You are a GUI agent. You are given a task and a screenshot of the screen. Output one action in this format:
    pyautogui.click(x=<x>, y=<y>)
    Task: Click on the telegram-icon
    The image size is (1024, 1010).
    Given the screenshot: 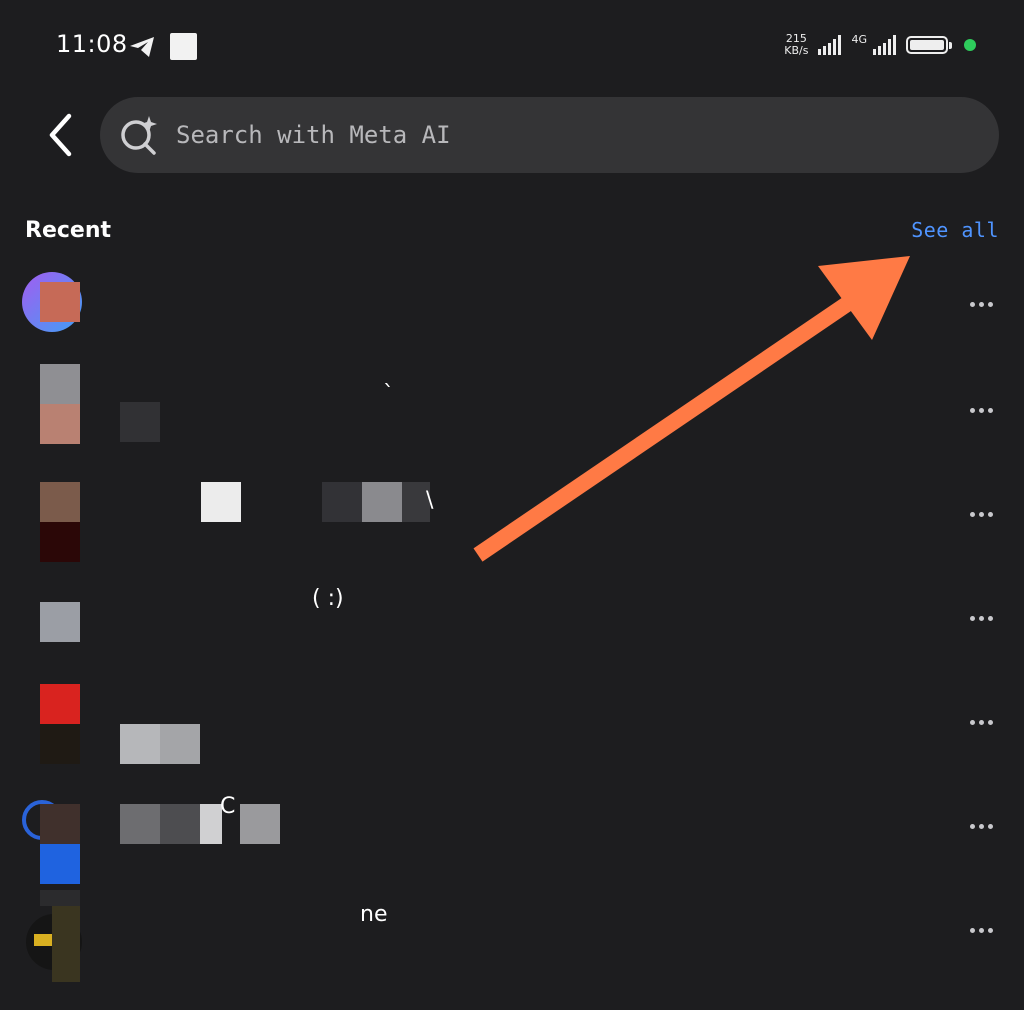 What is the action you would take?
    pyautogui.click(x=142, y=46)
    